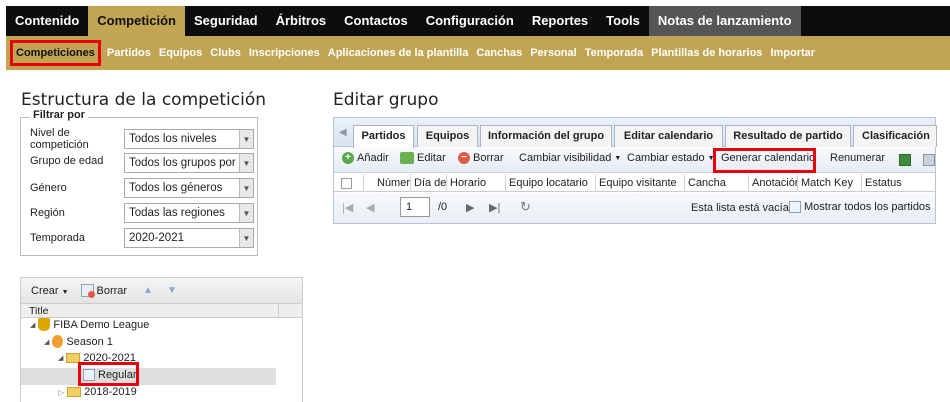 This screenshot has width=950, height=402. What do you see at coordinates (148, 376) in the screenshot?
I see `tree-selected-row` at bounding box center [148, 376].